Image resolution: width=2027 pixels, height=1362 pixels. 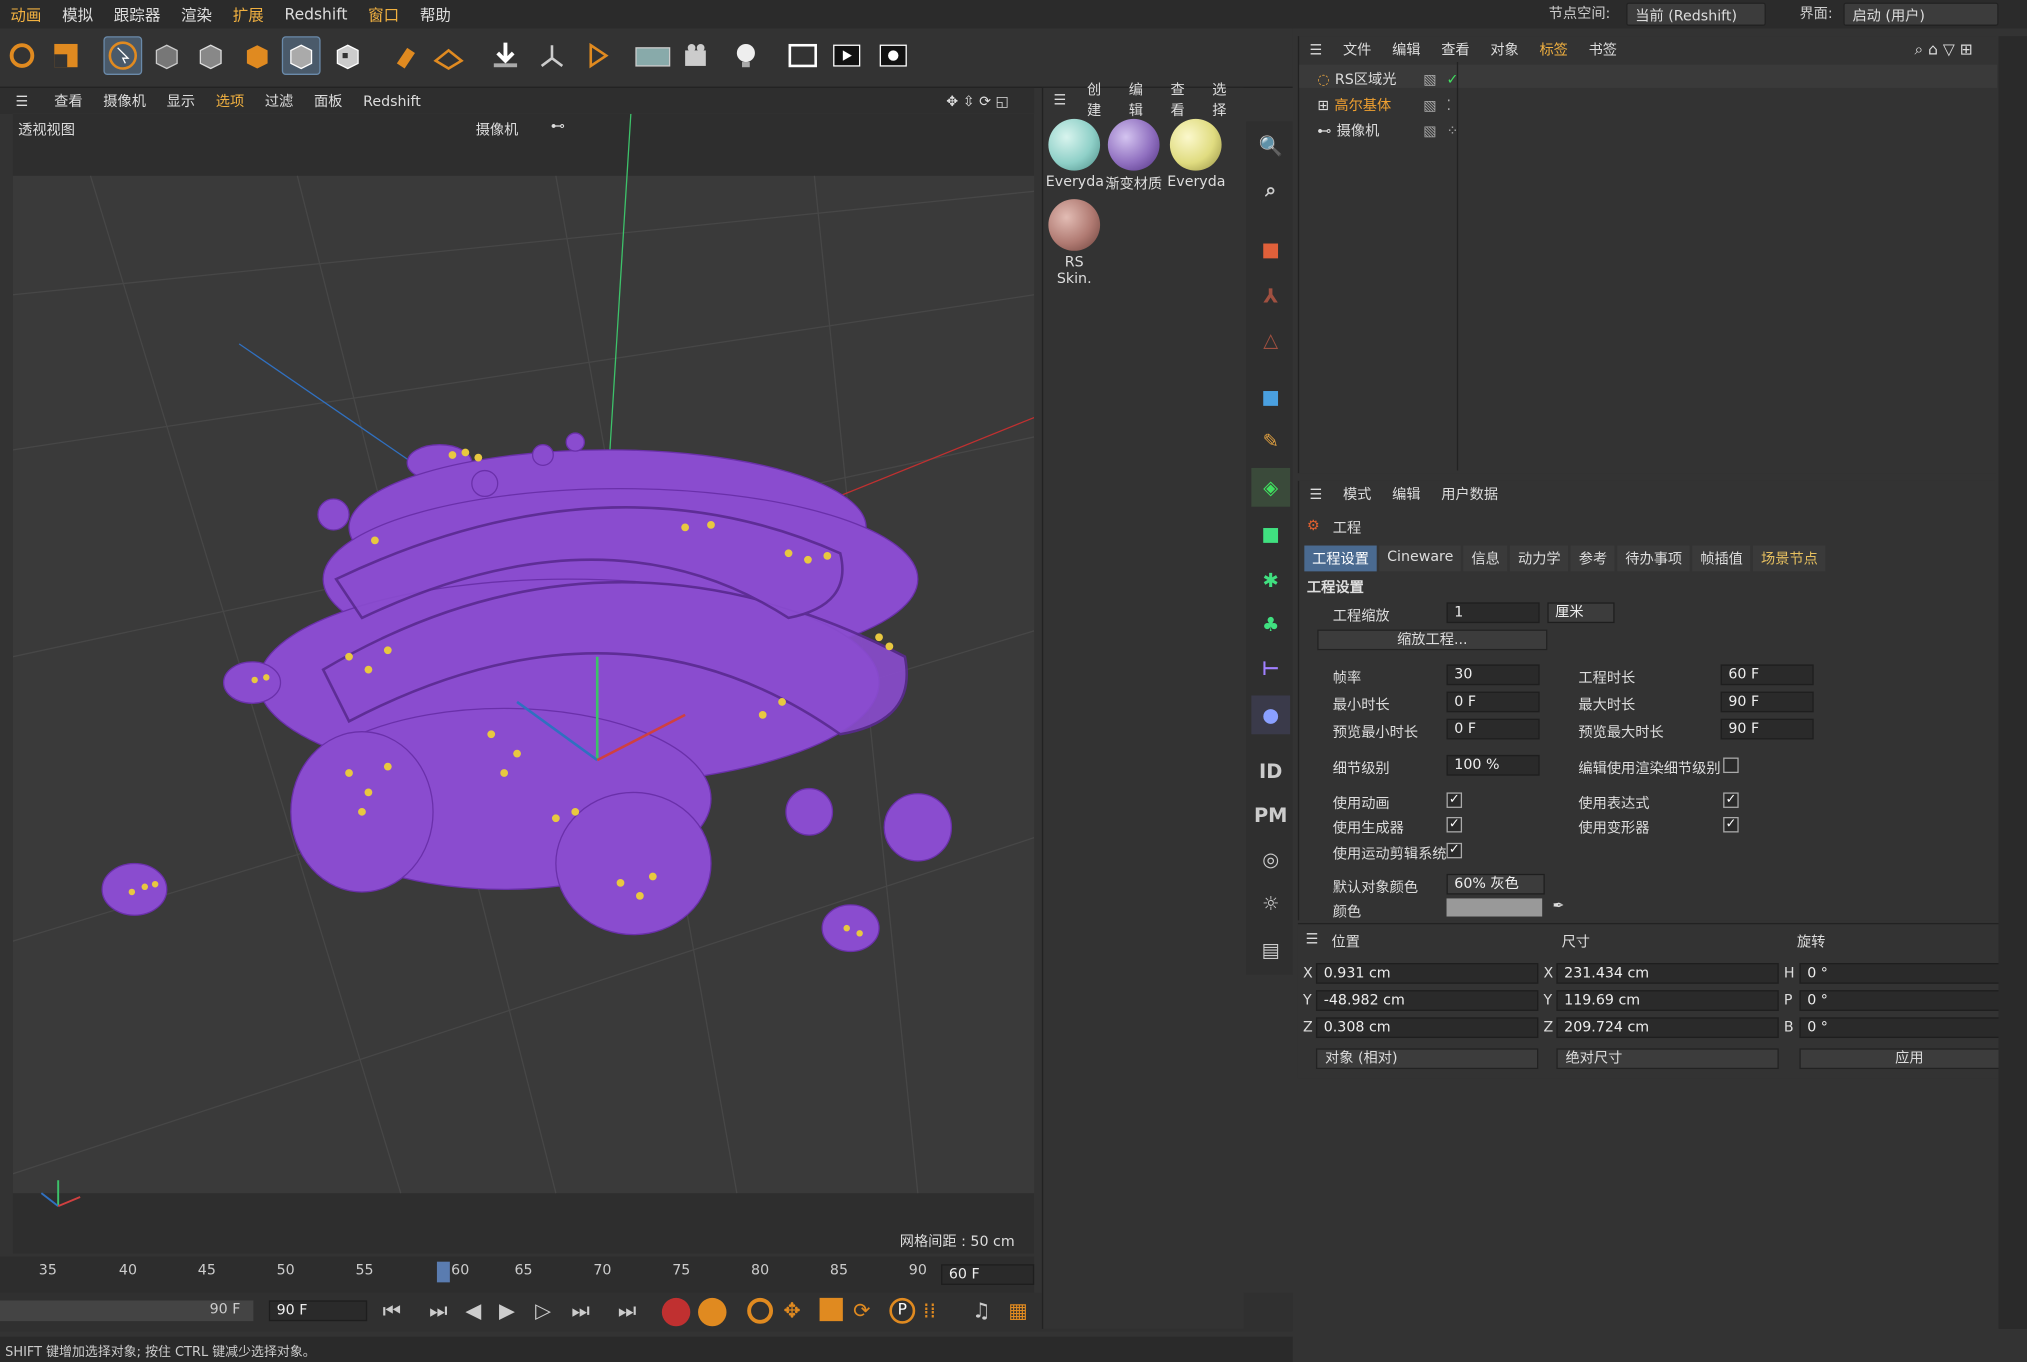 What do you see at coordinates (1387, 130) in the screenshot?
I see `object-row: ⊷ 摄像机 ▧ ⁘` at bounding box center [1387, 130].